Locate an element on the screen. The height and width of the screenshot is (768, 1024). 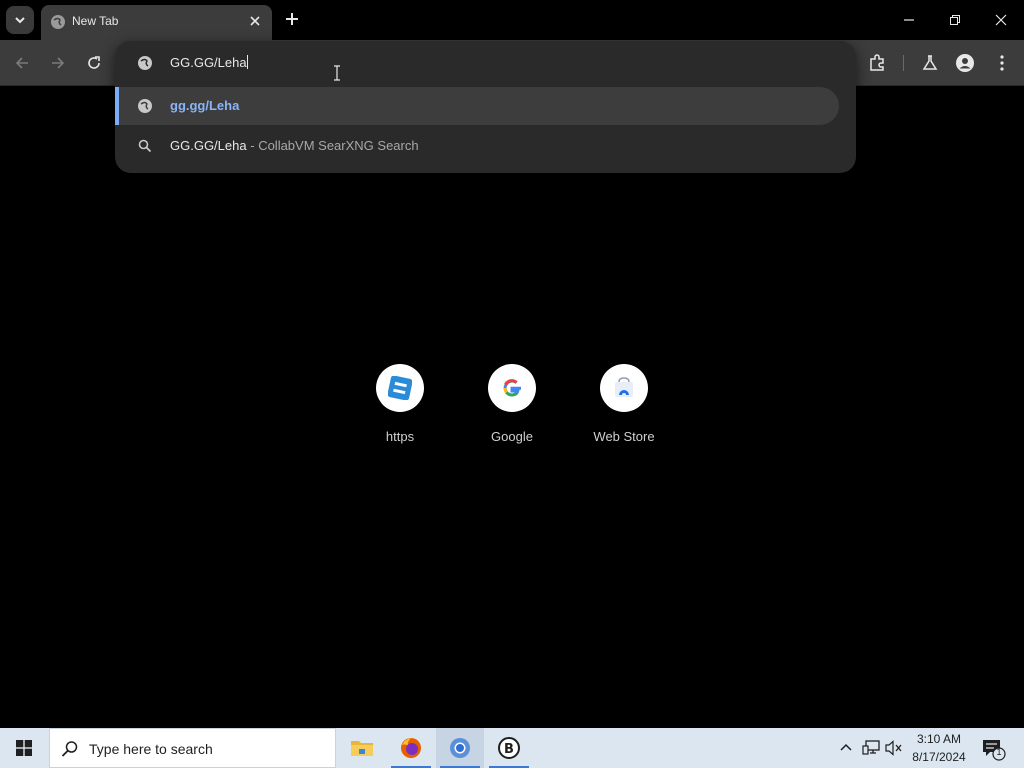
reload-button is located at coordinates (94, 63).